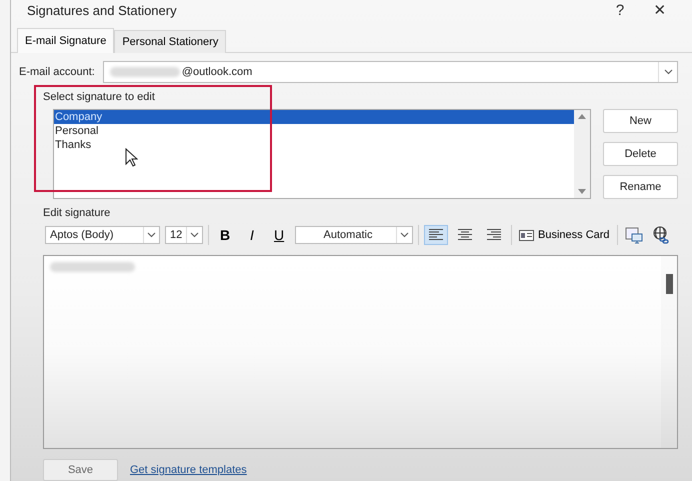 Image resolution: width=692 pixels, height=481 pixels. I want to click on signature-item: Personal, so click(314, 131).